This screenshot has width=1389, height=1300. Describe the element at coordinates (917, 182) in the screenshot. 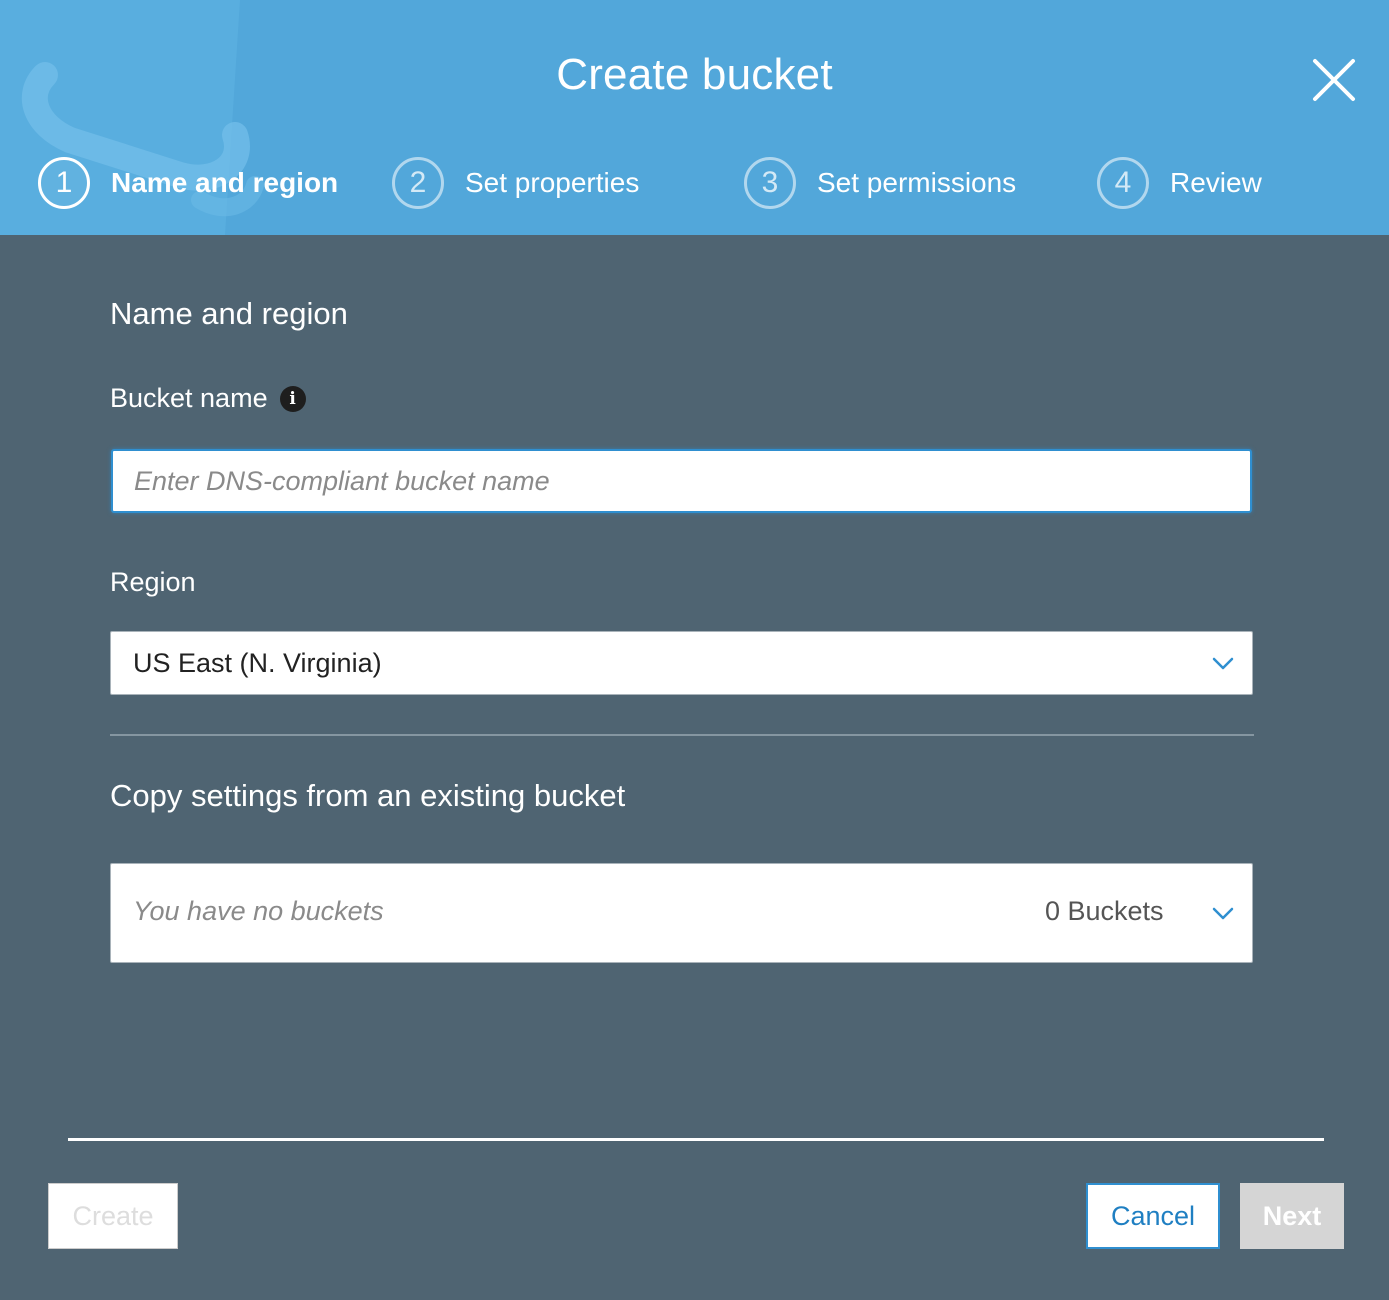

I see `step-label: Set permissions` at that location.